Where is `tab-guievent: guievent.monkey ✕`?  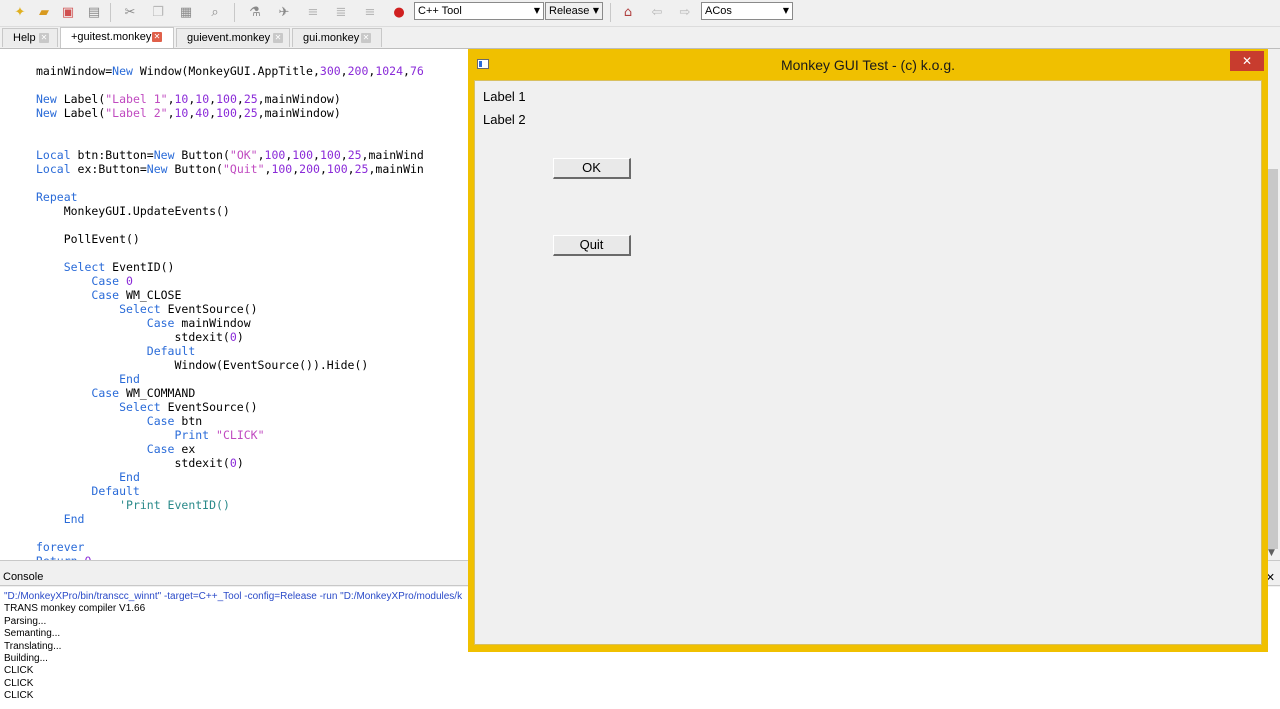 tab-guievent: guievent.monkey ✕ is located at coordinates (233, 37).